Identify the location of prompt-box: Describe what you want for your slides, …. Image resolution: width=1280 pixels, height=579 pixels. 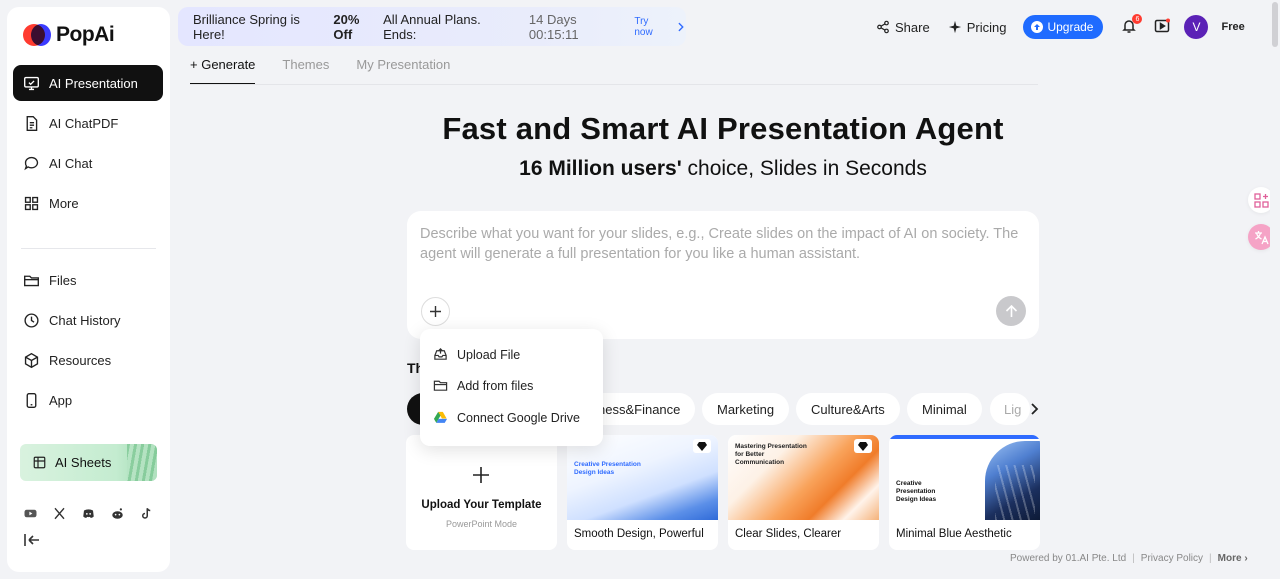
(723, 275).